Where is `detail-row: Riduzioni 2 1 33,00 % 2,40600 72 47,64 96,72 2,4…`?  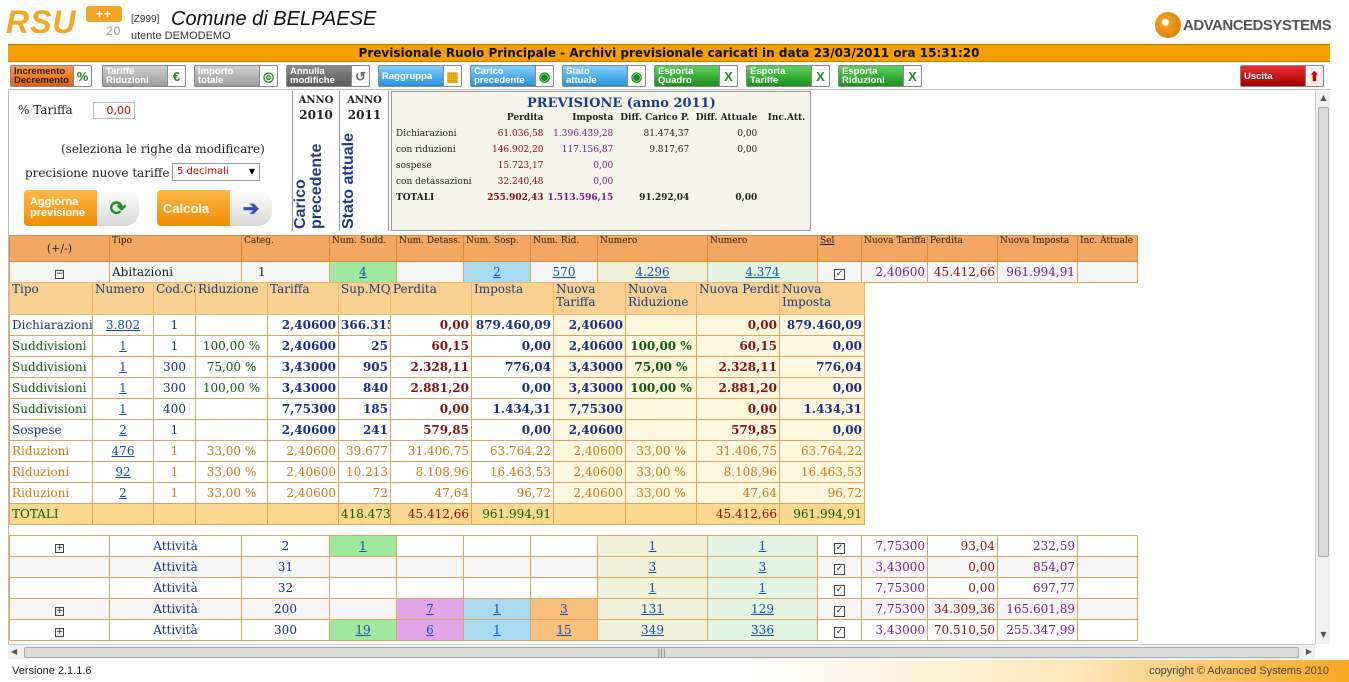
detail-row: Riduzioni 2 1 33,00 % 2,40600 72 47,64 96,72 2,4… is located at coordinates (437, 493).